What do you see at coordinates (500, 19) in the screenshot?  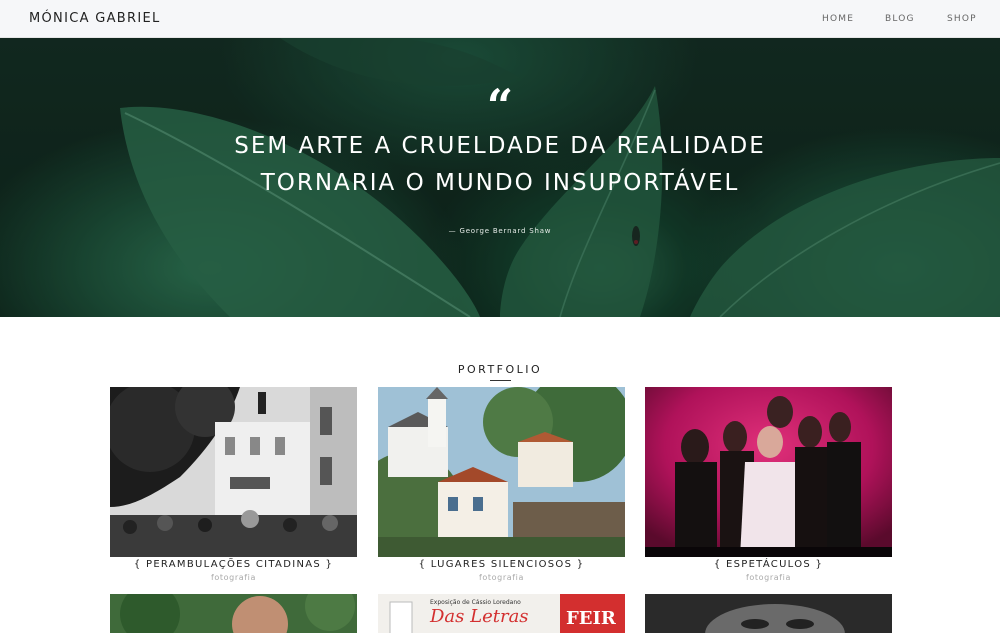 I see `top-navigation-bar: MÓNICA GABRIEL HOME BLOG SHOP` at bounding box center [500, 19].